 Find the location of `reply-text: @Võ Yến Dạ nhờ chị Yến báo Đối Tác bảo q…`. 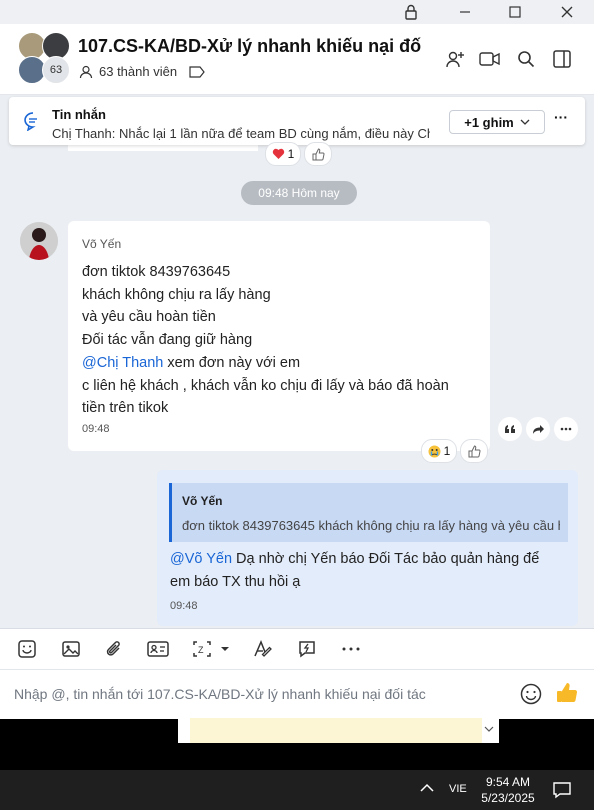

reply-text: @Võ Yến Dạ nhờ chị Yến báo Đối Tác bảo q… is located at coordinates (365, 570).